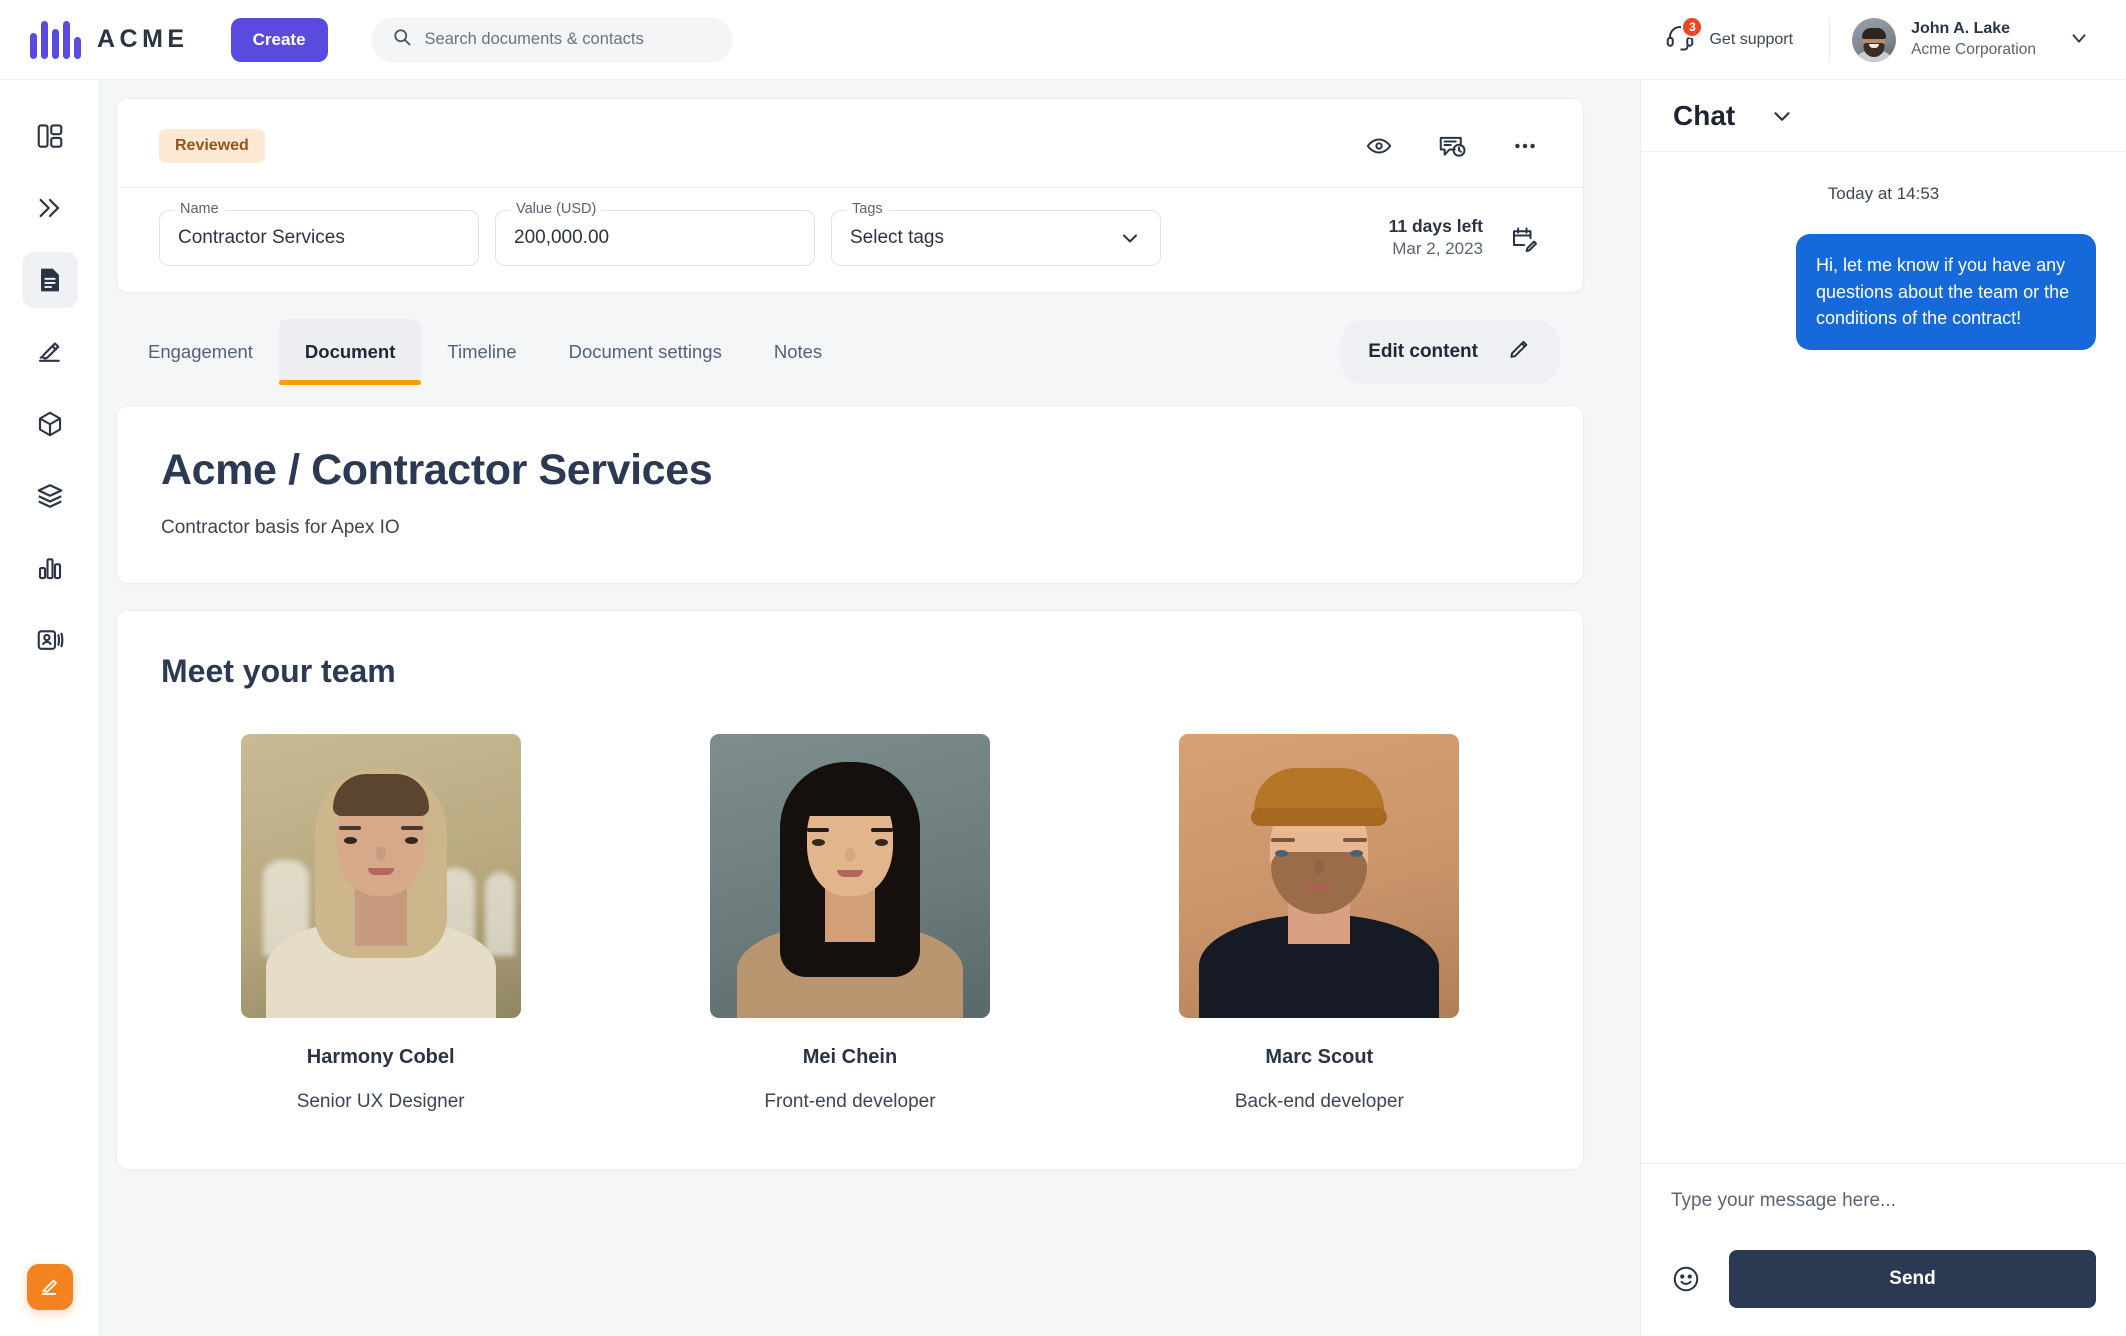 The width and height of the screenshot is (2126, 1336). What do you see at coordinates (278, 671) in the screenshot?
I see `team-heading: Meet your team` at bounding box center [278, 671].